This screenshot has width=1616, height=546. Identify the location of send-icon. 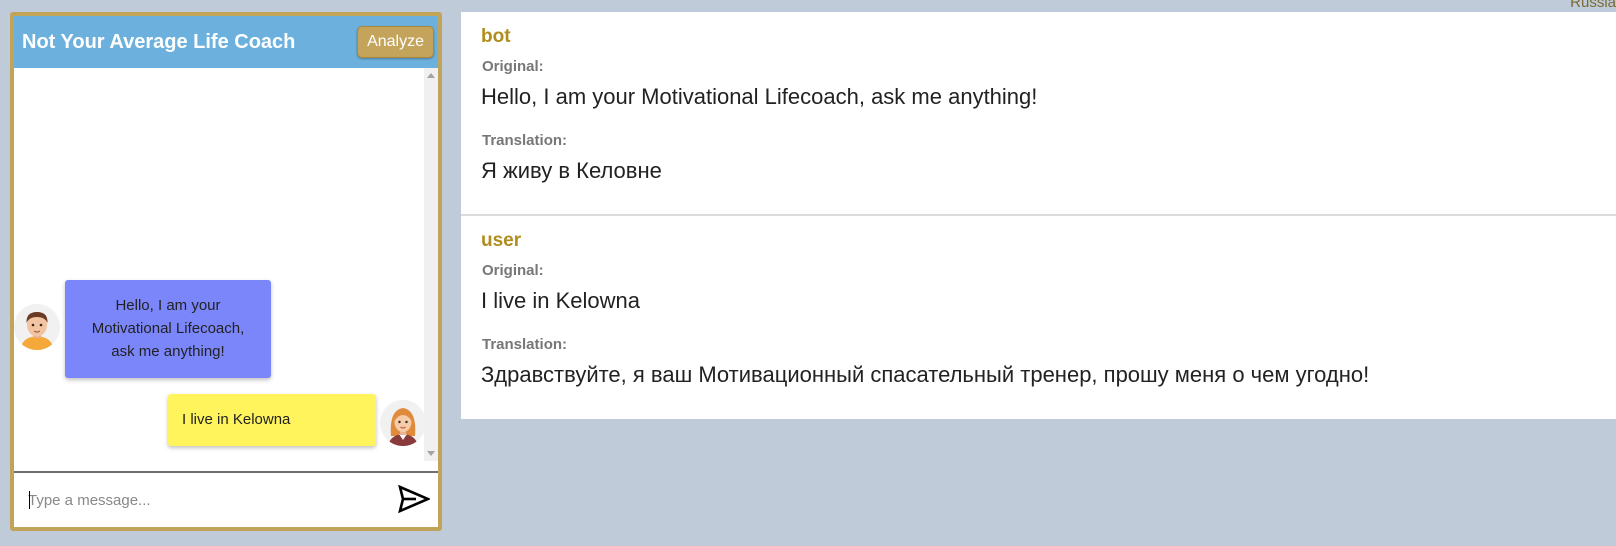
(415, 499).